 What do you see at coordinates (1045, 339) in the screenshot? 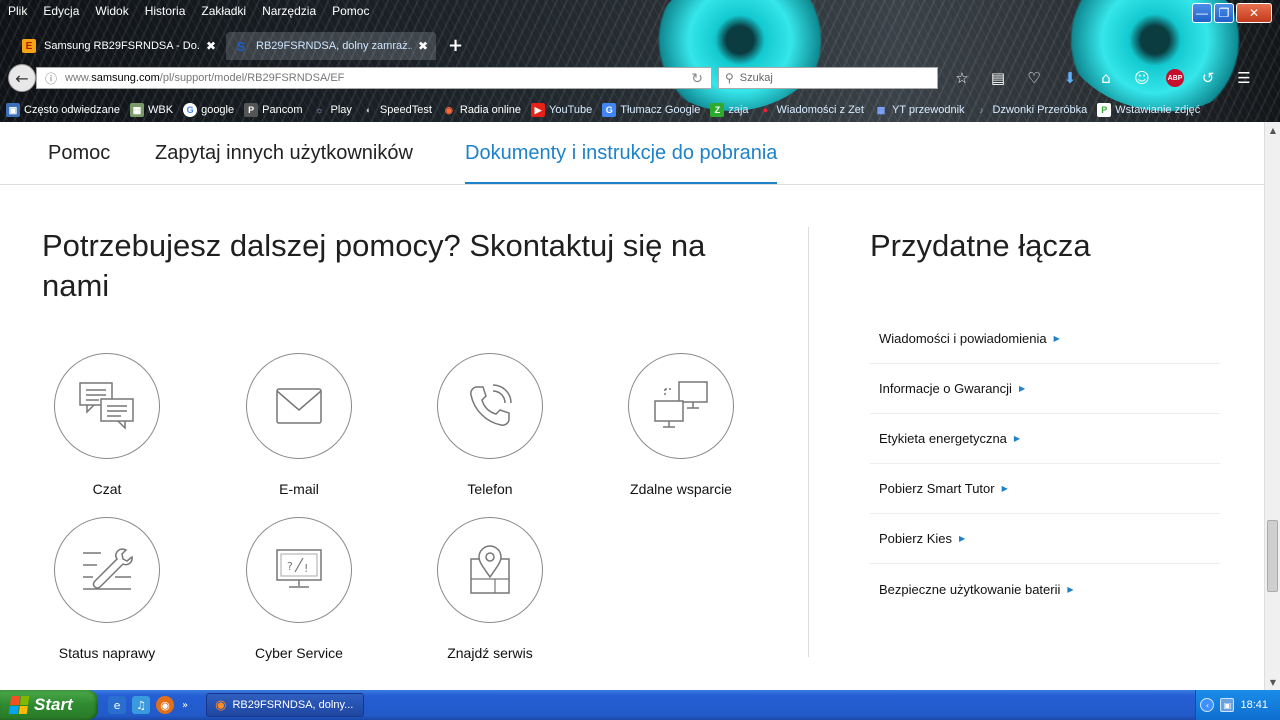
I see `link-notifications: Wiadomości i powiadomienia ▶` at bounding box center [1045, 339].